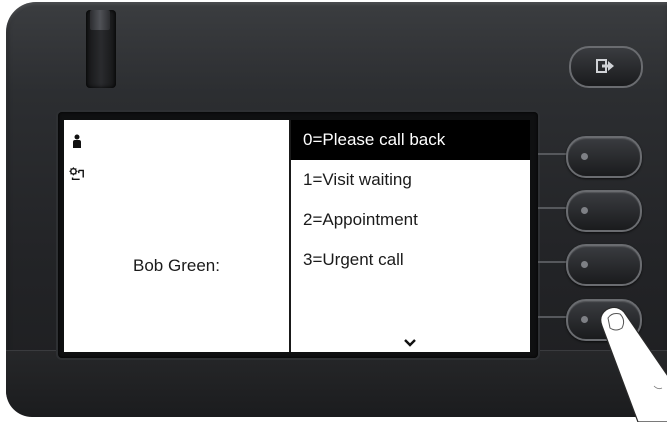  I want to click on menu-item-please-call-back: 0=Please call back, so click(410, 140).